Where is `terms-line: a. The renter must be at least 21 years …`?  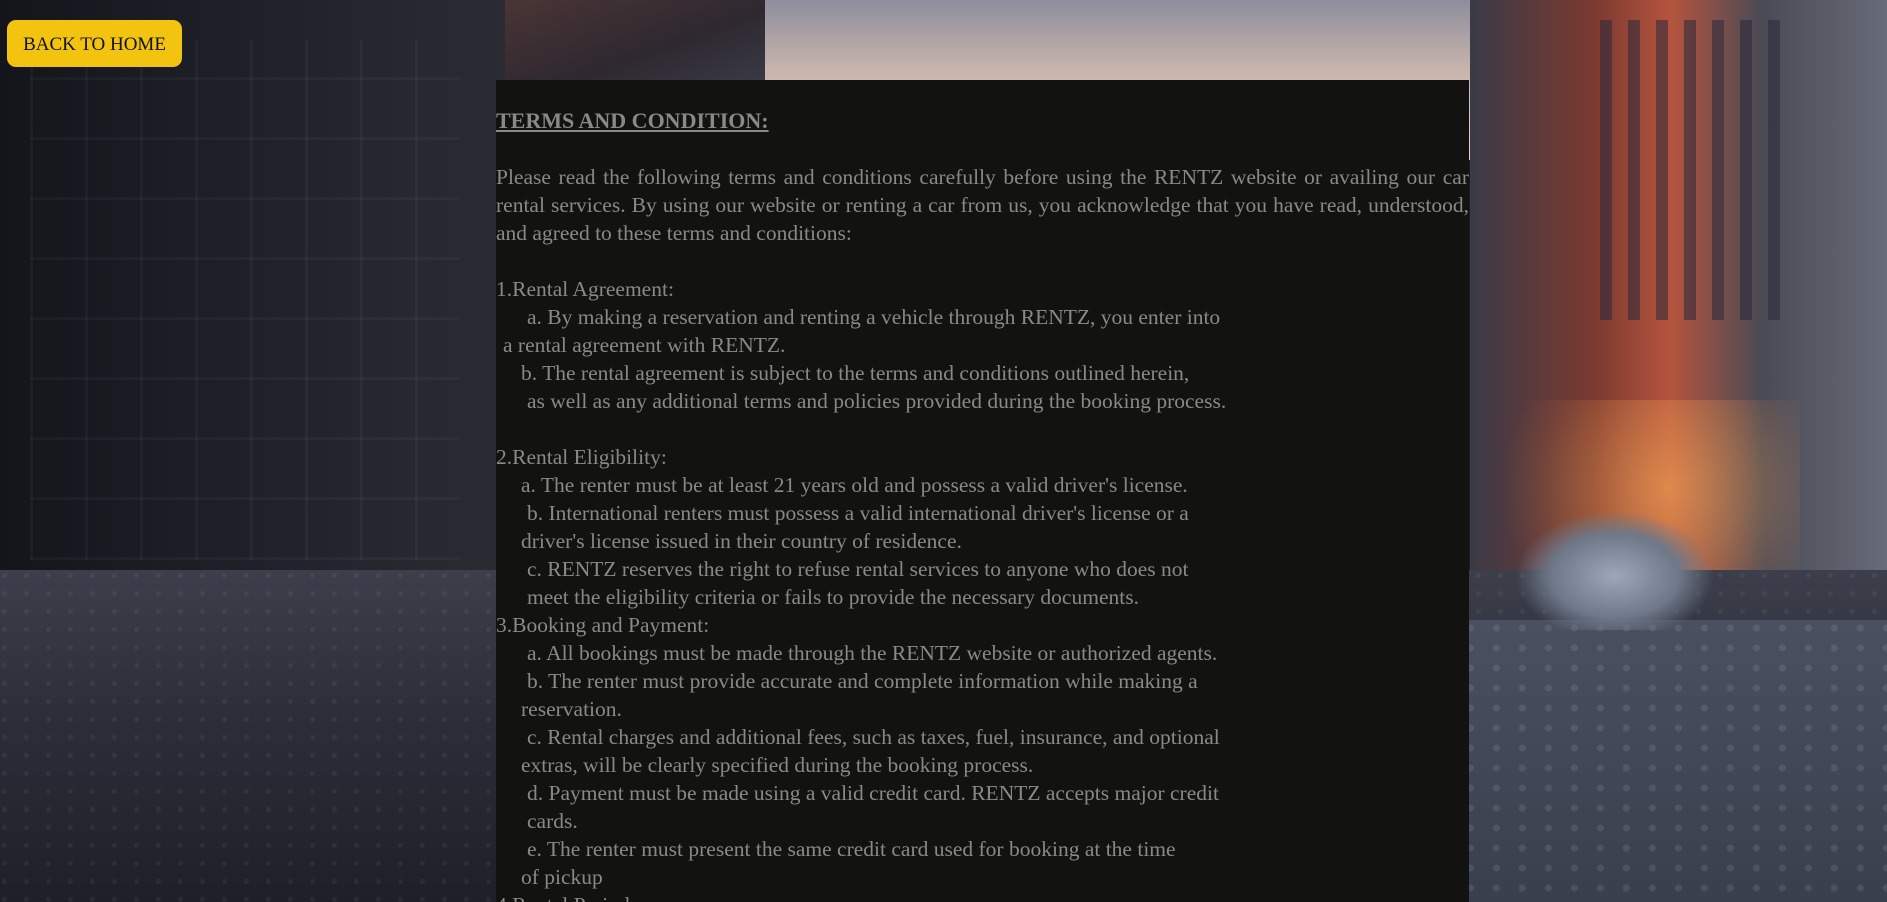 terms-line: a. The renter must be at least 21 years … is located at coordinates (854, 485).